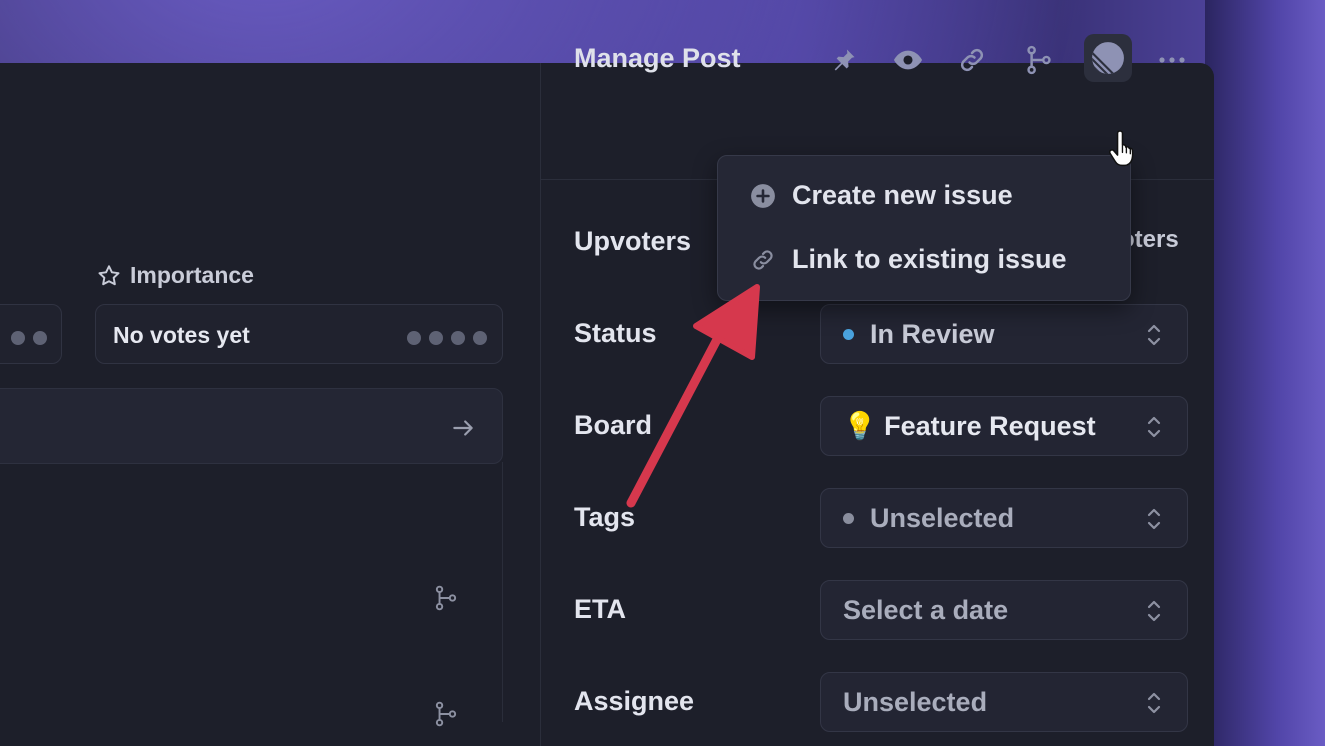  I want to click on status-value: In Review, so click(932, 333).